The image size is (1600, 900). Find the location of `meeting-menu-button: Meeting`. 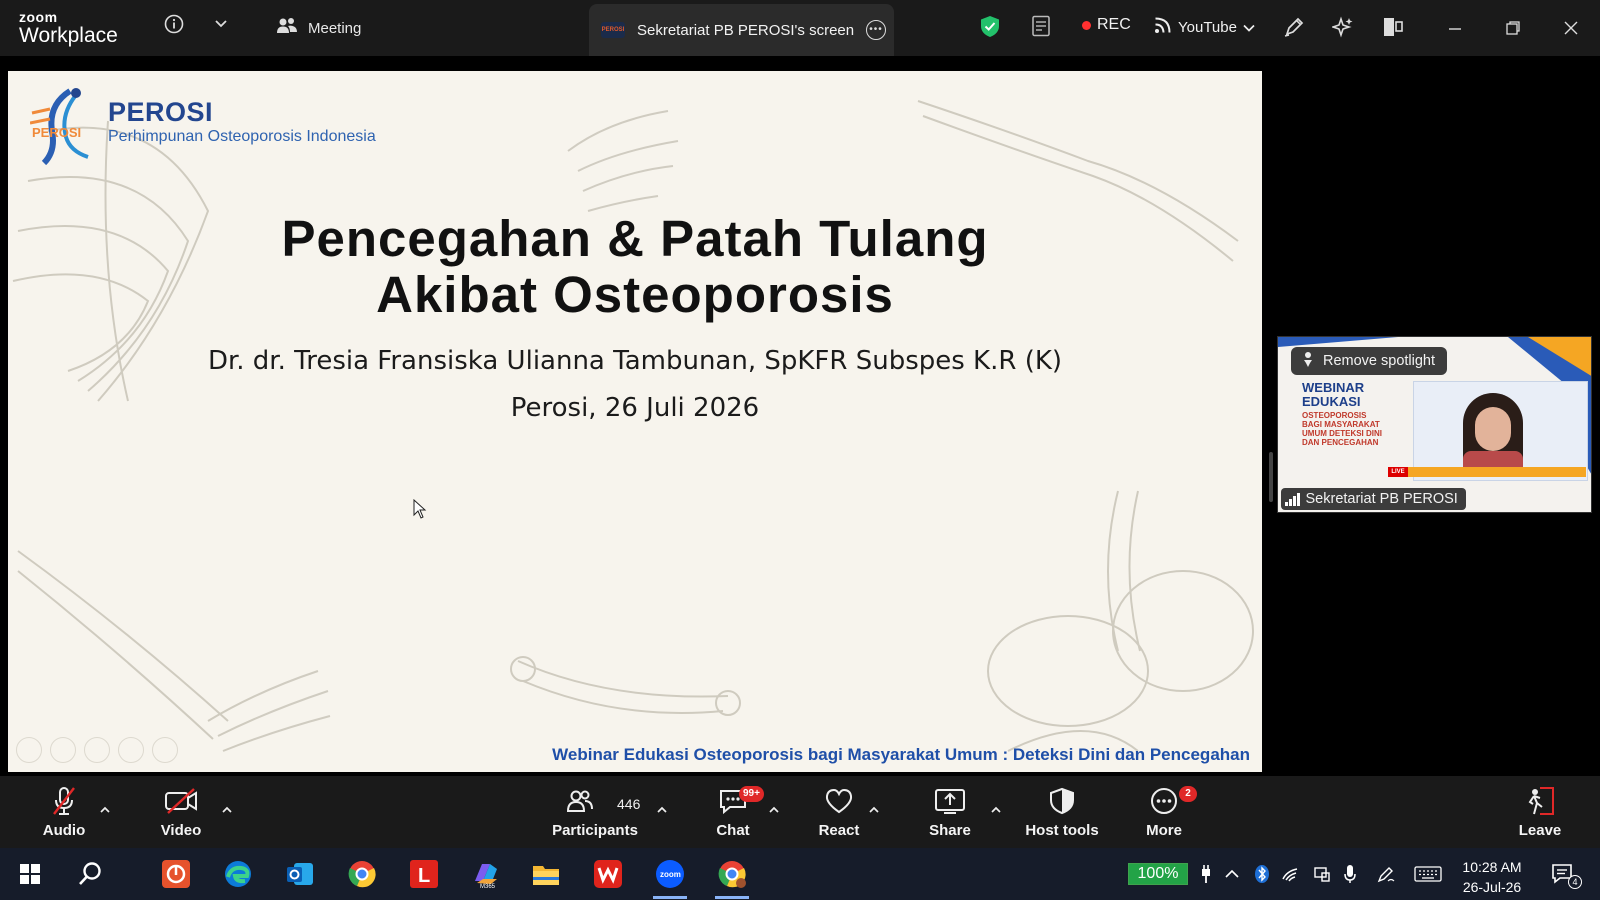

meeting-menu-button: Meeting is located at coordinates (318, 28).